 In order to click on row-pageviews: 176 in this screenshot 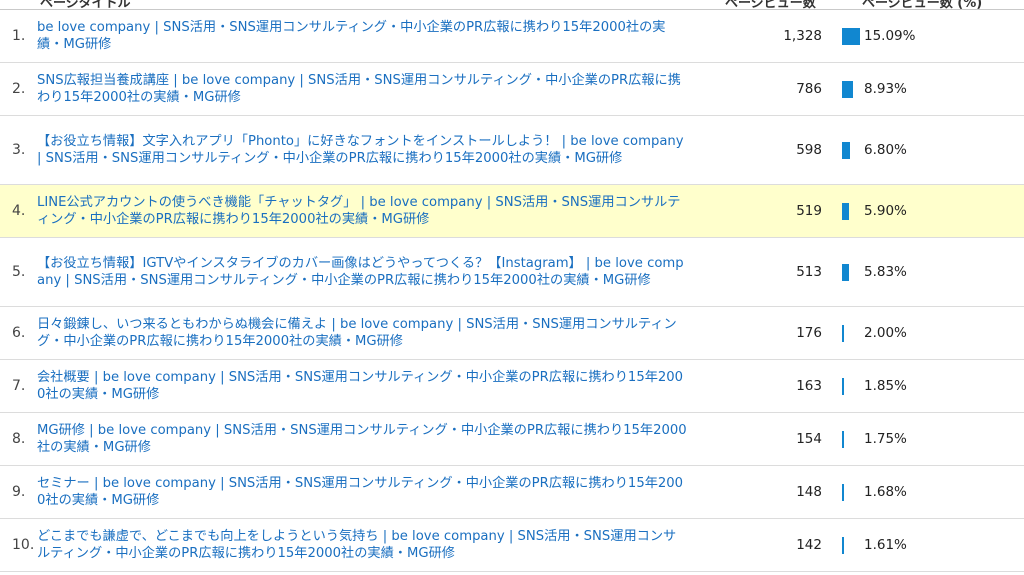, I will do `click(809, 333)`.